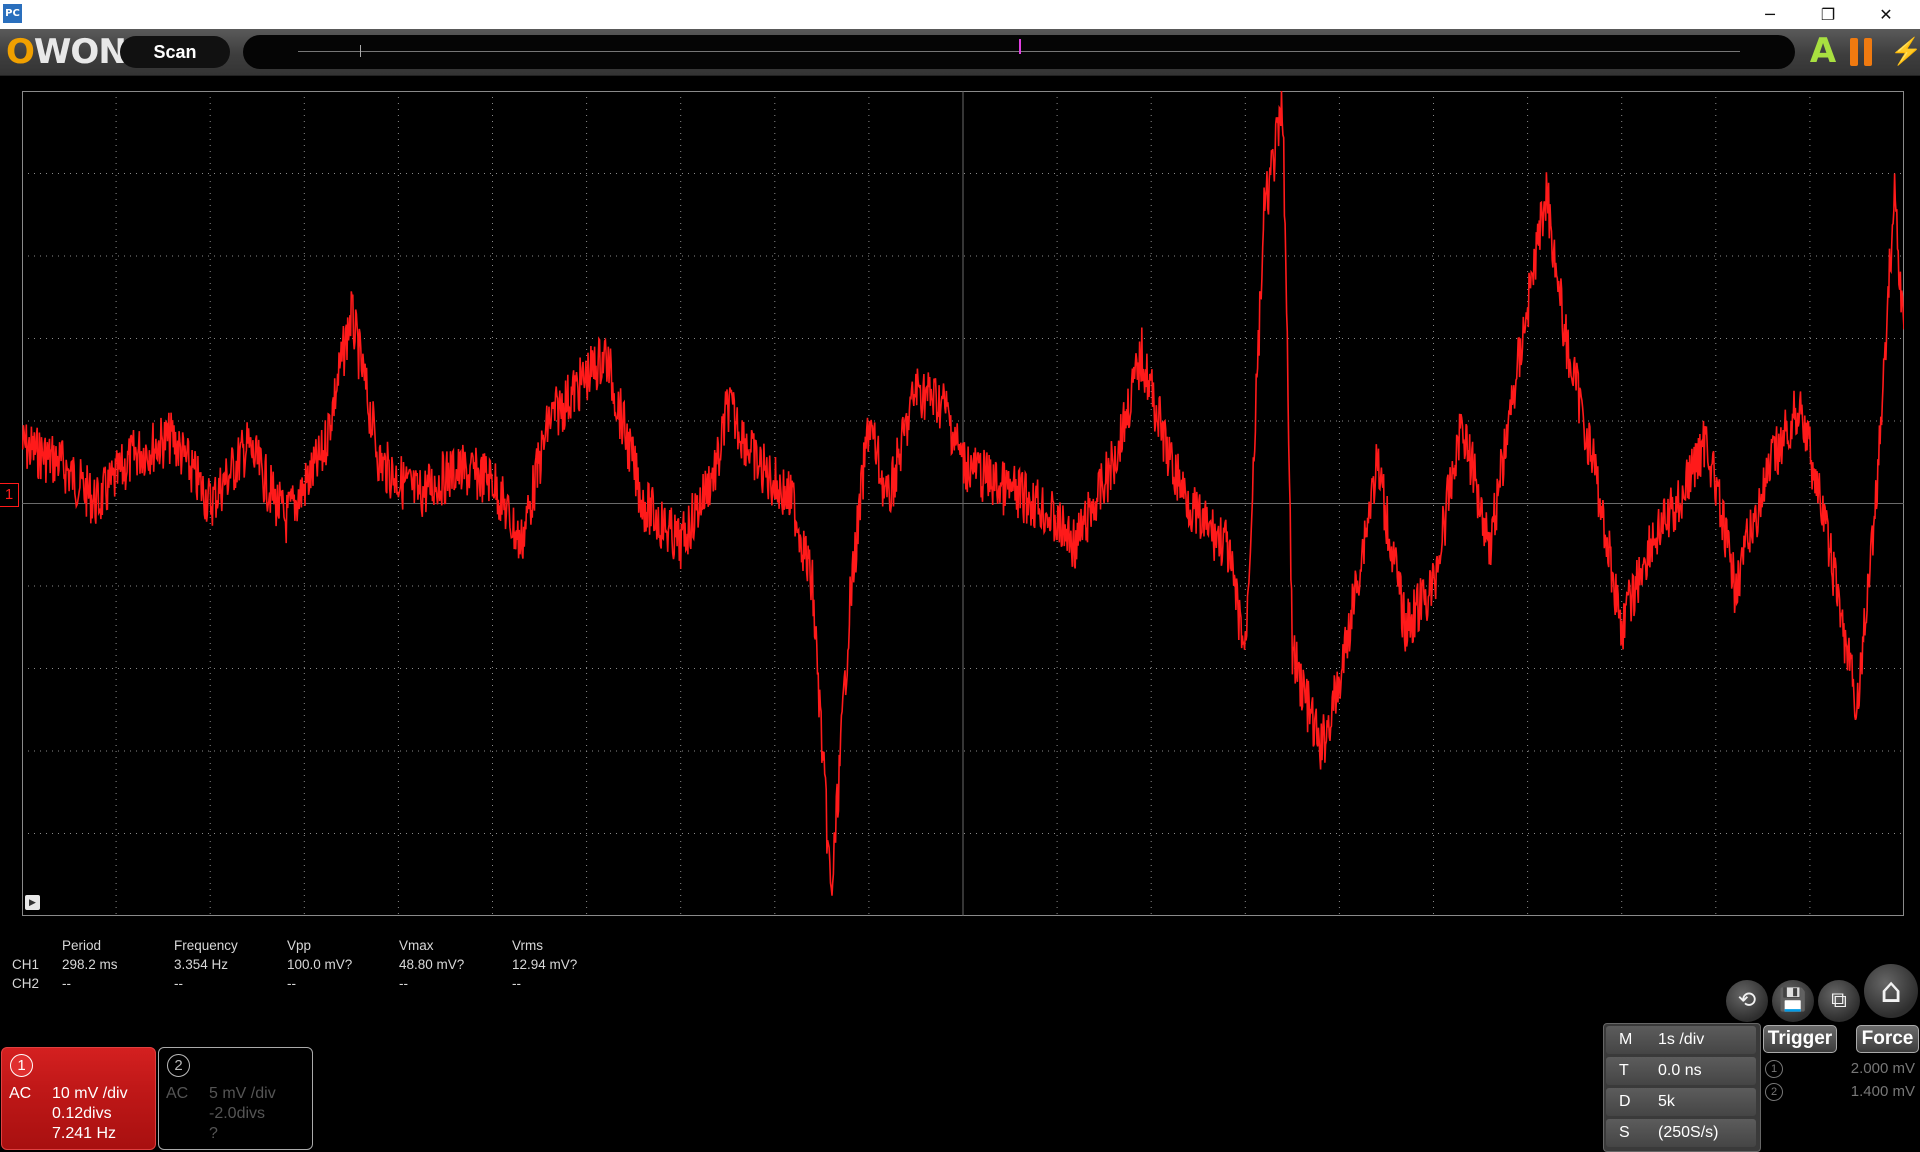 The width and height of the screenshot is (1920, 1152). What do you see at coordinates (299, 945) in the screenshot?
I see `header-vpp: Vpp` at bounding box center [299, 945].